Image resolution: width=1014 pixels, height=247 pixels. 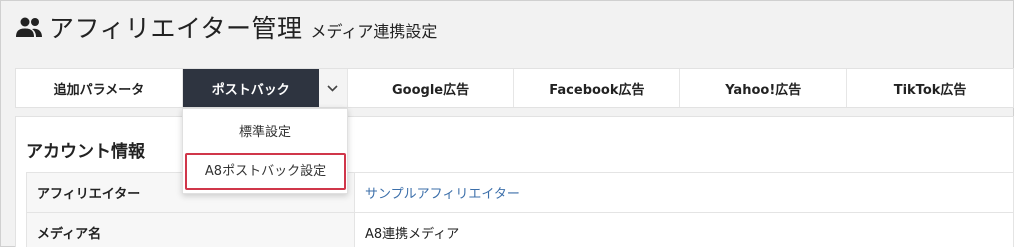 I want to click on section-title: アカウント情報, so click(x=85, y=152).